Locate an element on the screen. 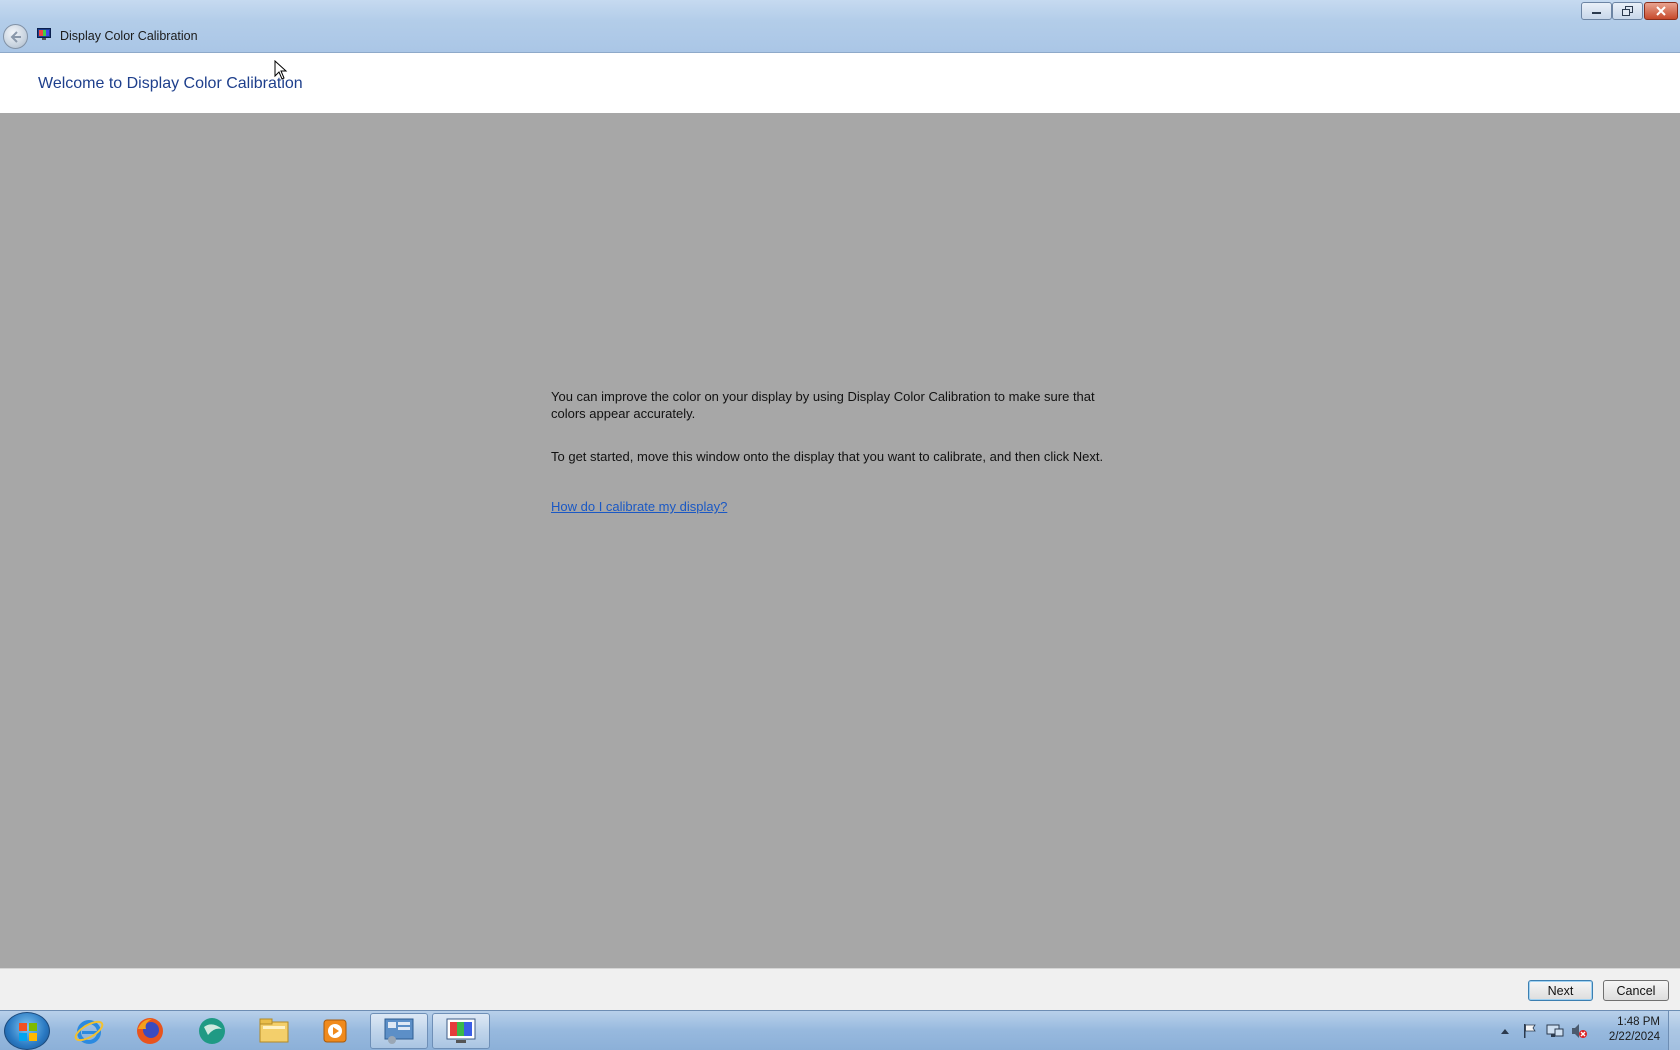 Image resolution: width=1680 pixels, height=1050 pixels. minimize-icon is located at coordinates (1596, 13).